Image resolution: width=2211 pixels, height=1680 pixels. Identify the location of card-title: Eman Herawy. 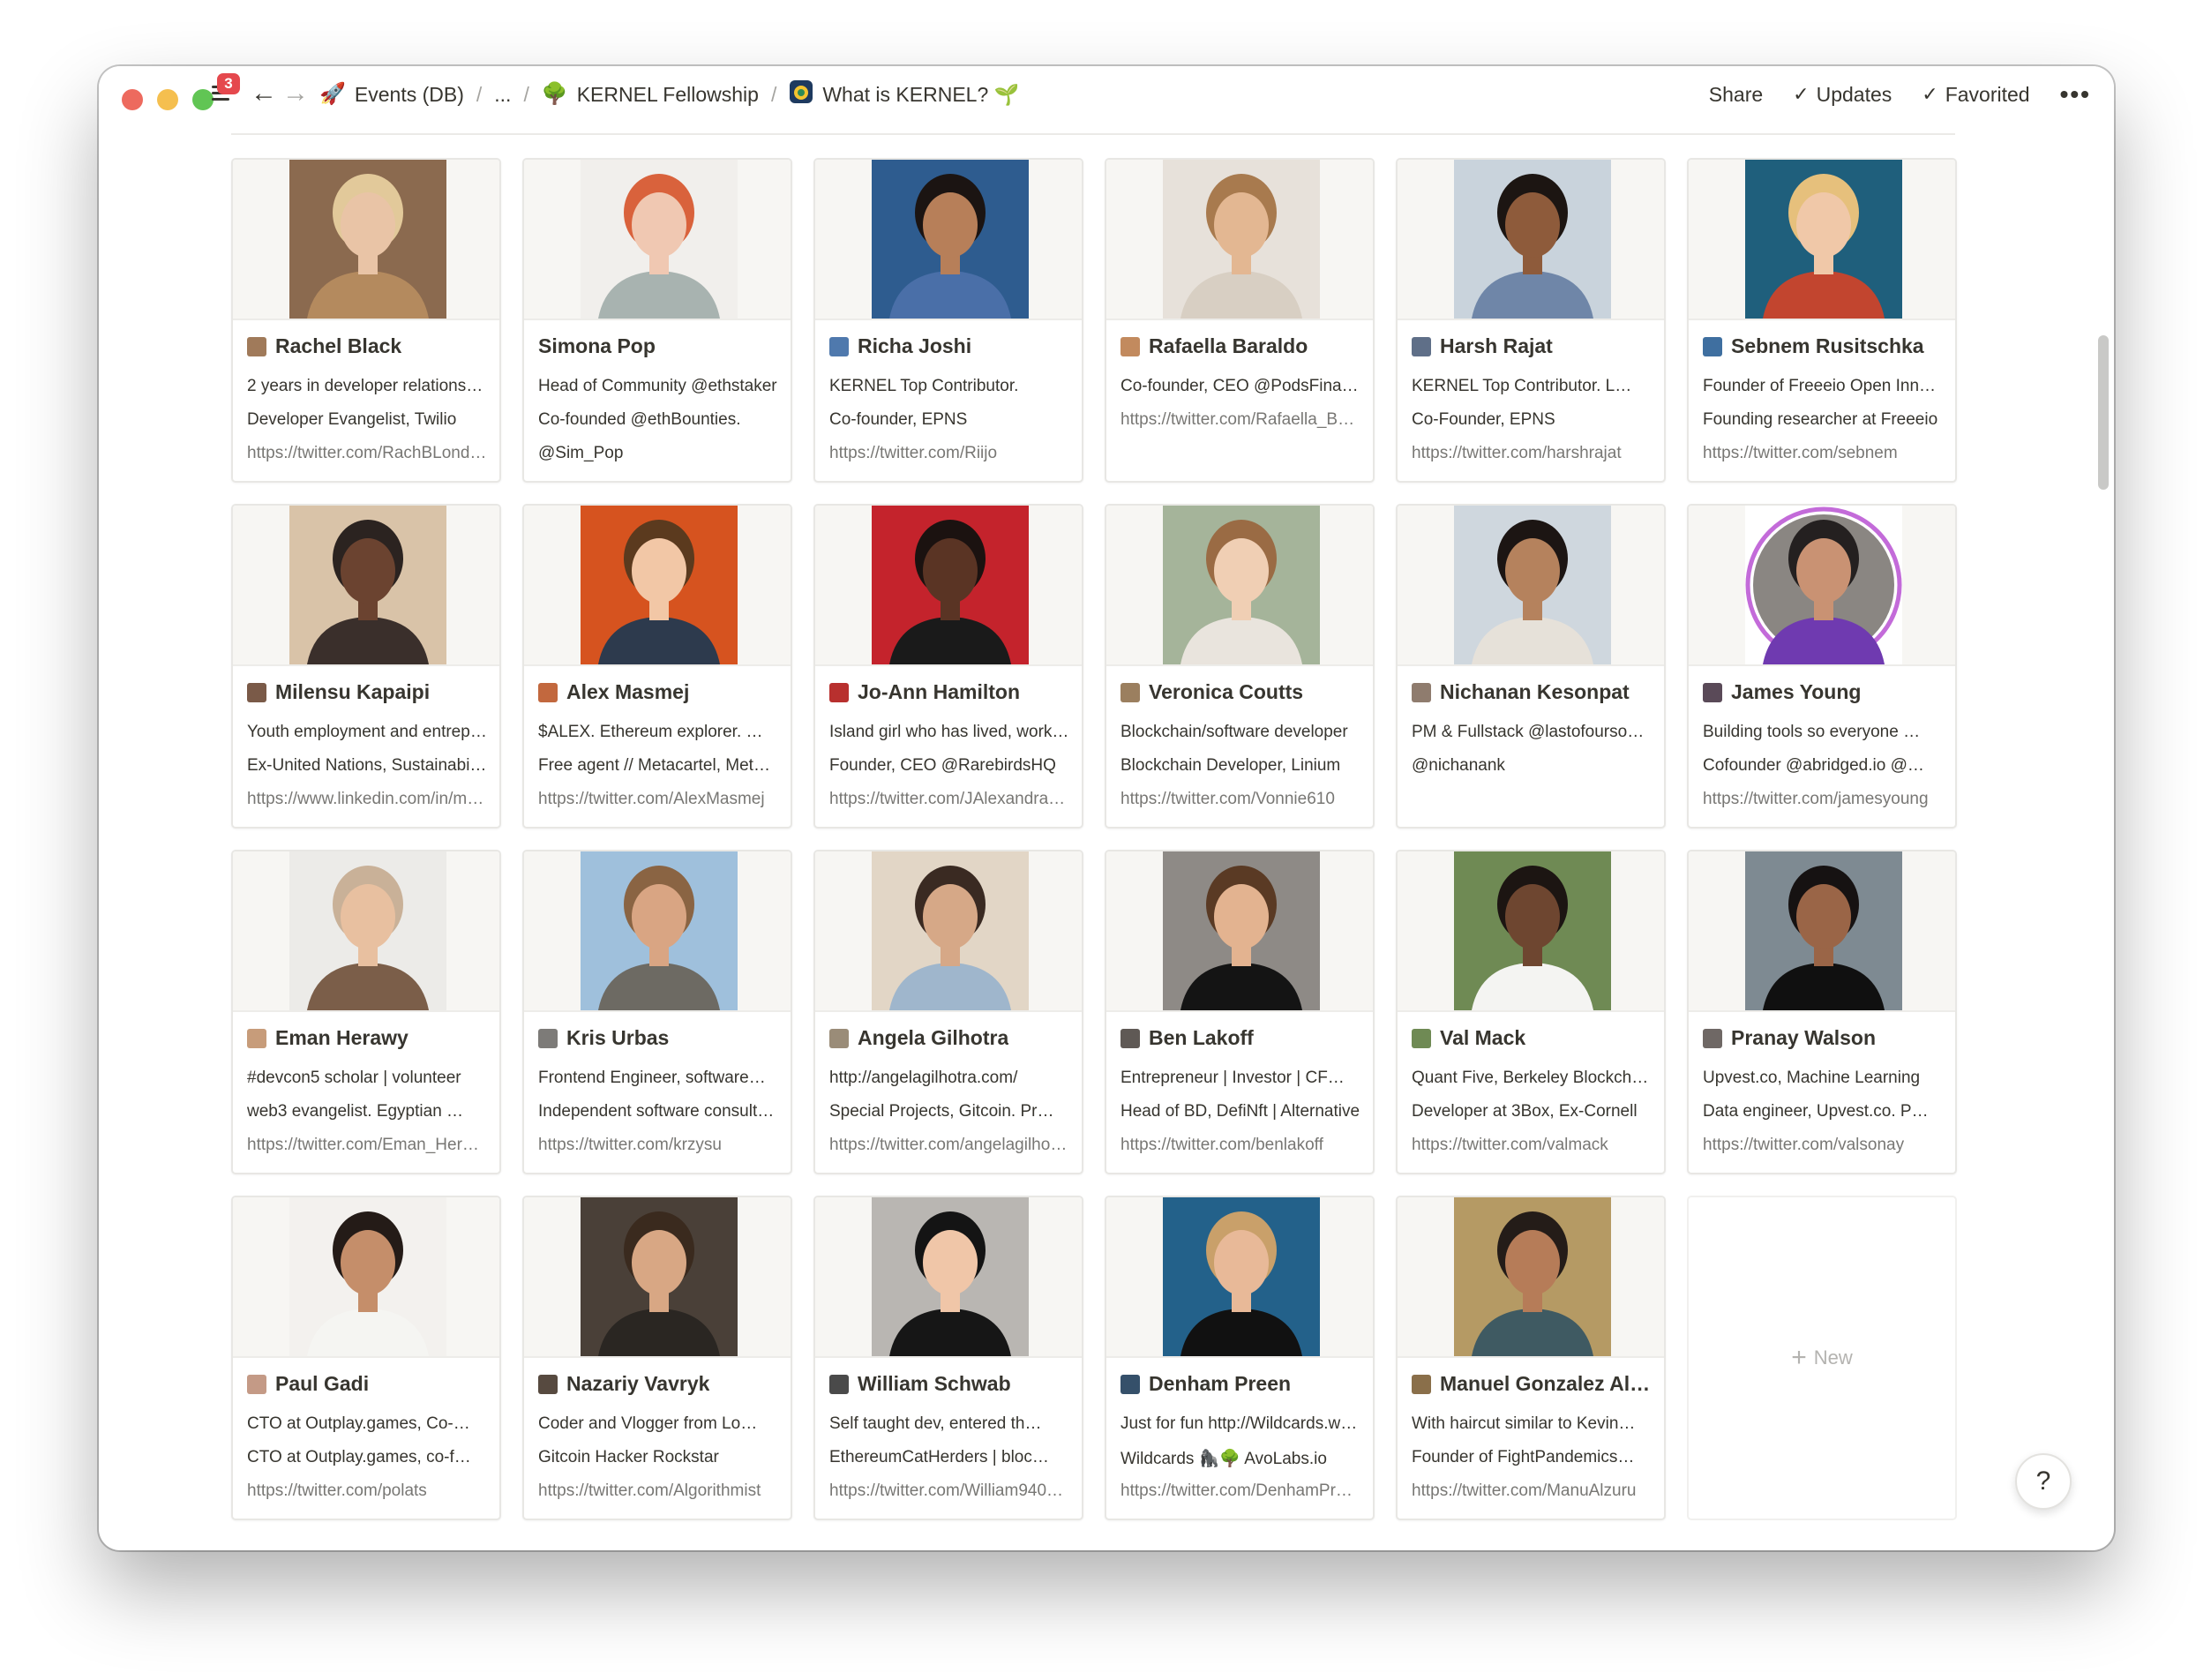
(367, 1038).